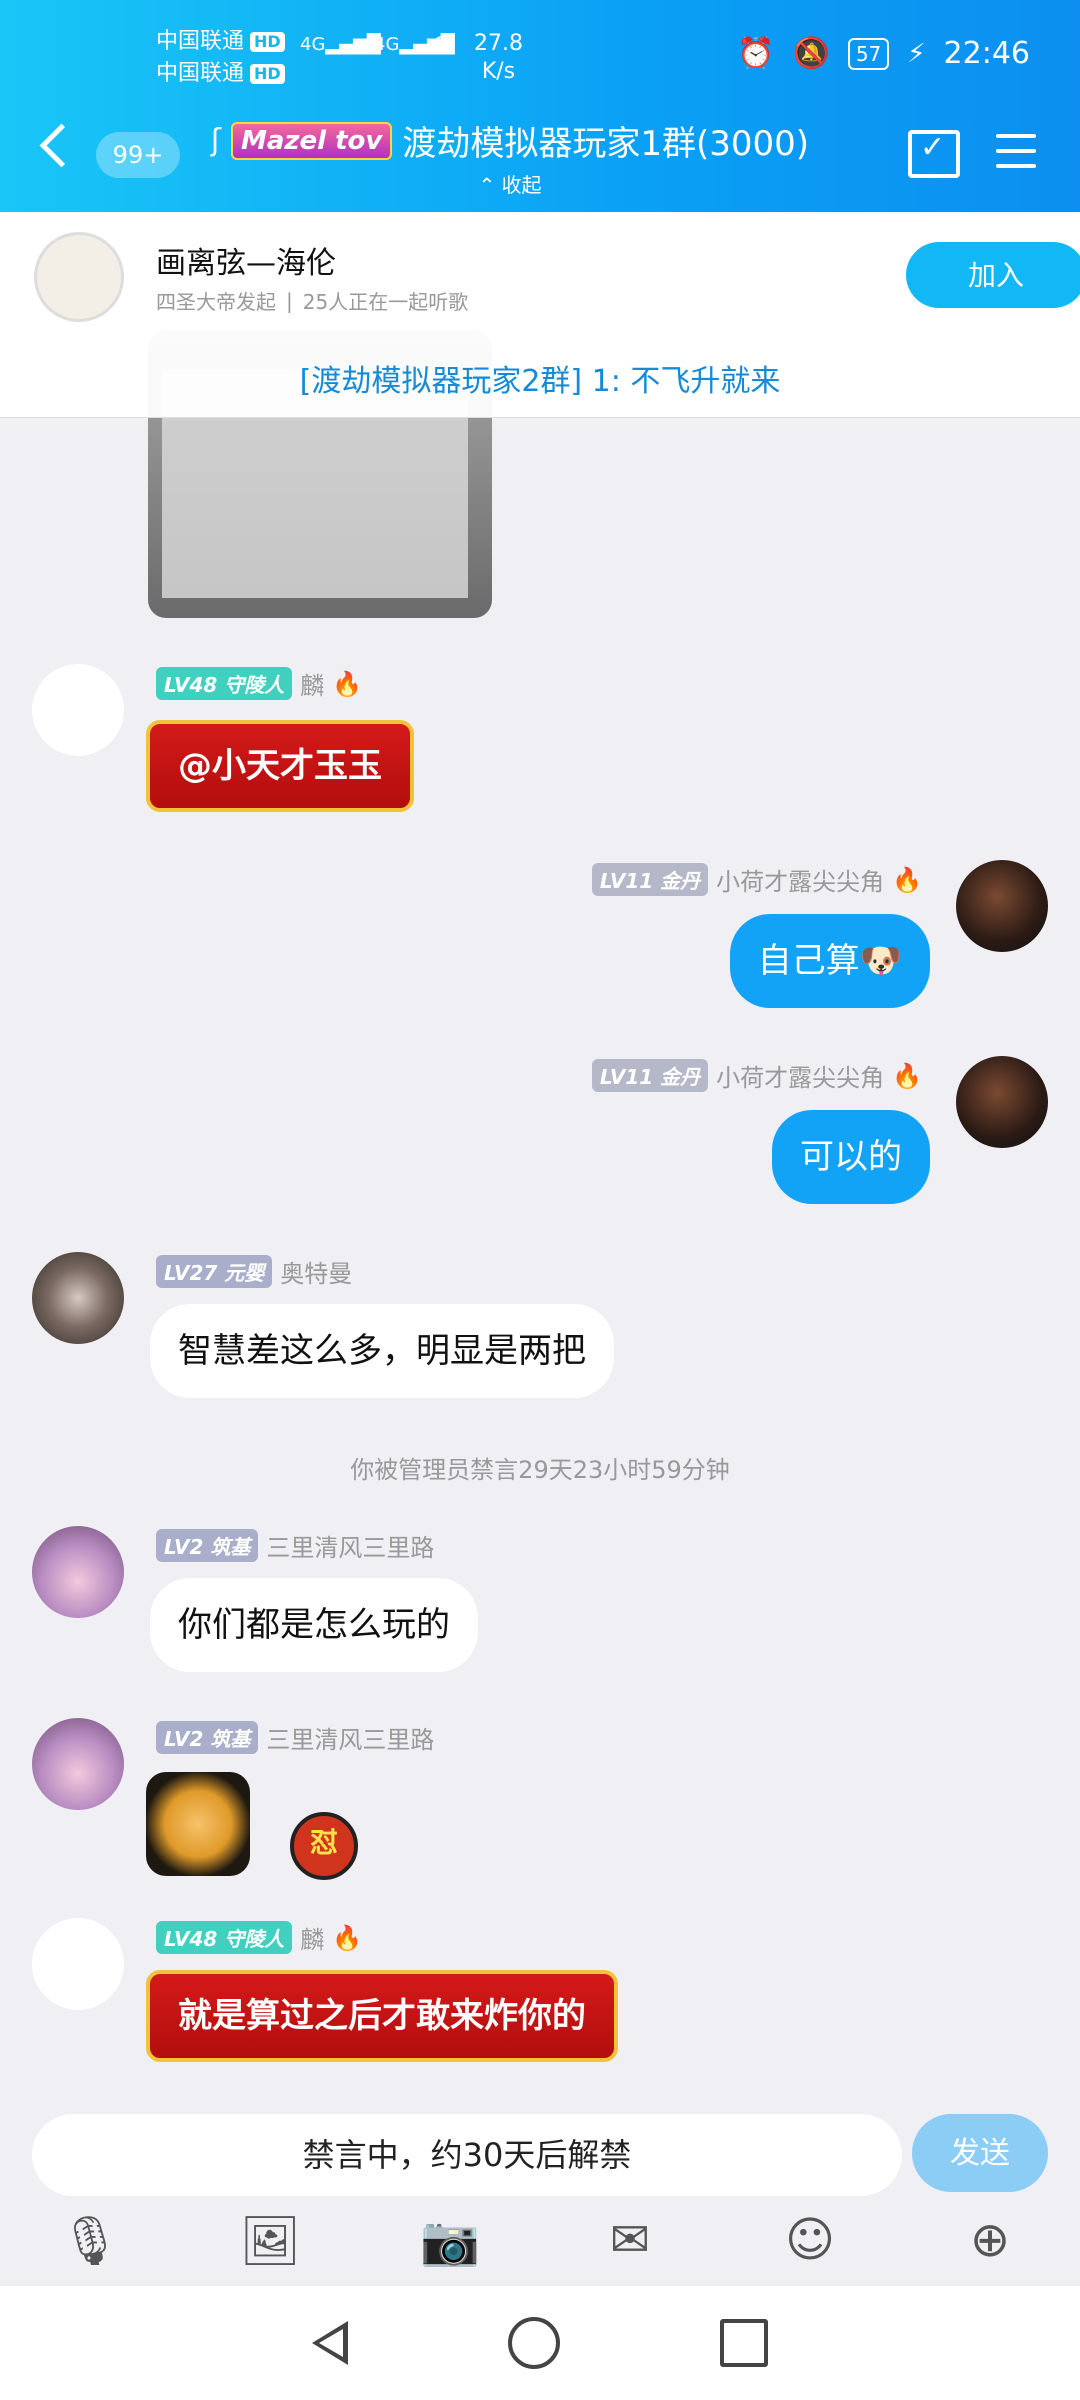 The image size is (1080, 2400). I want to click on music-cover-avatar, so click(79, 277).